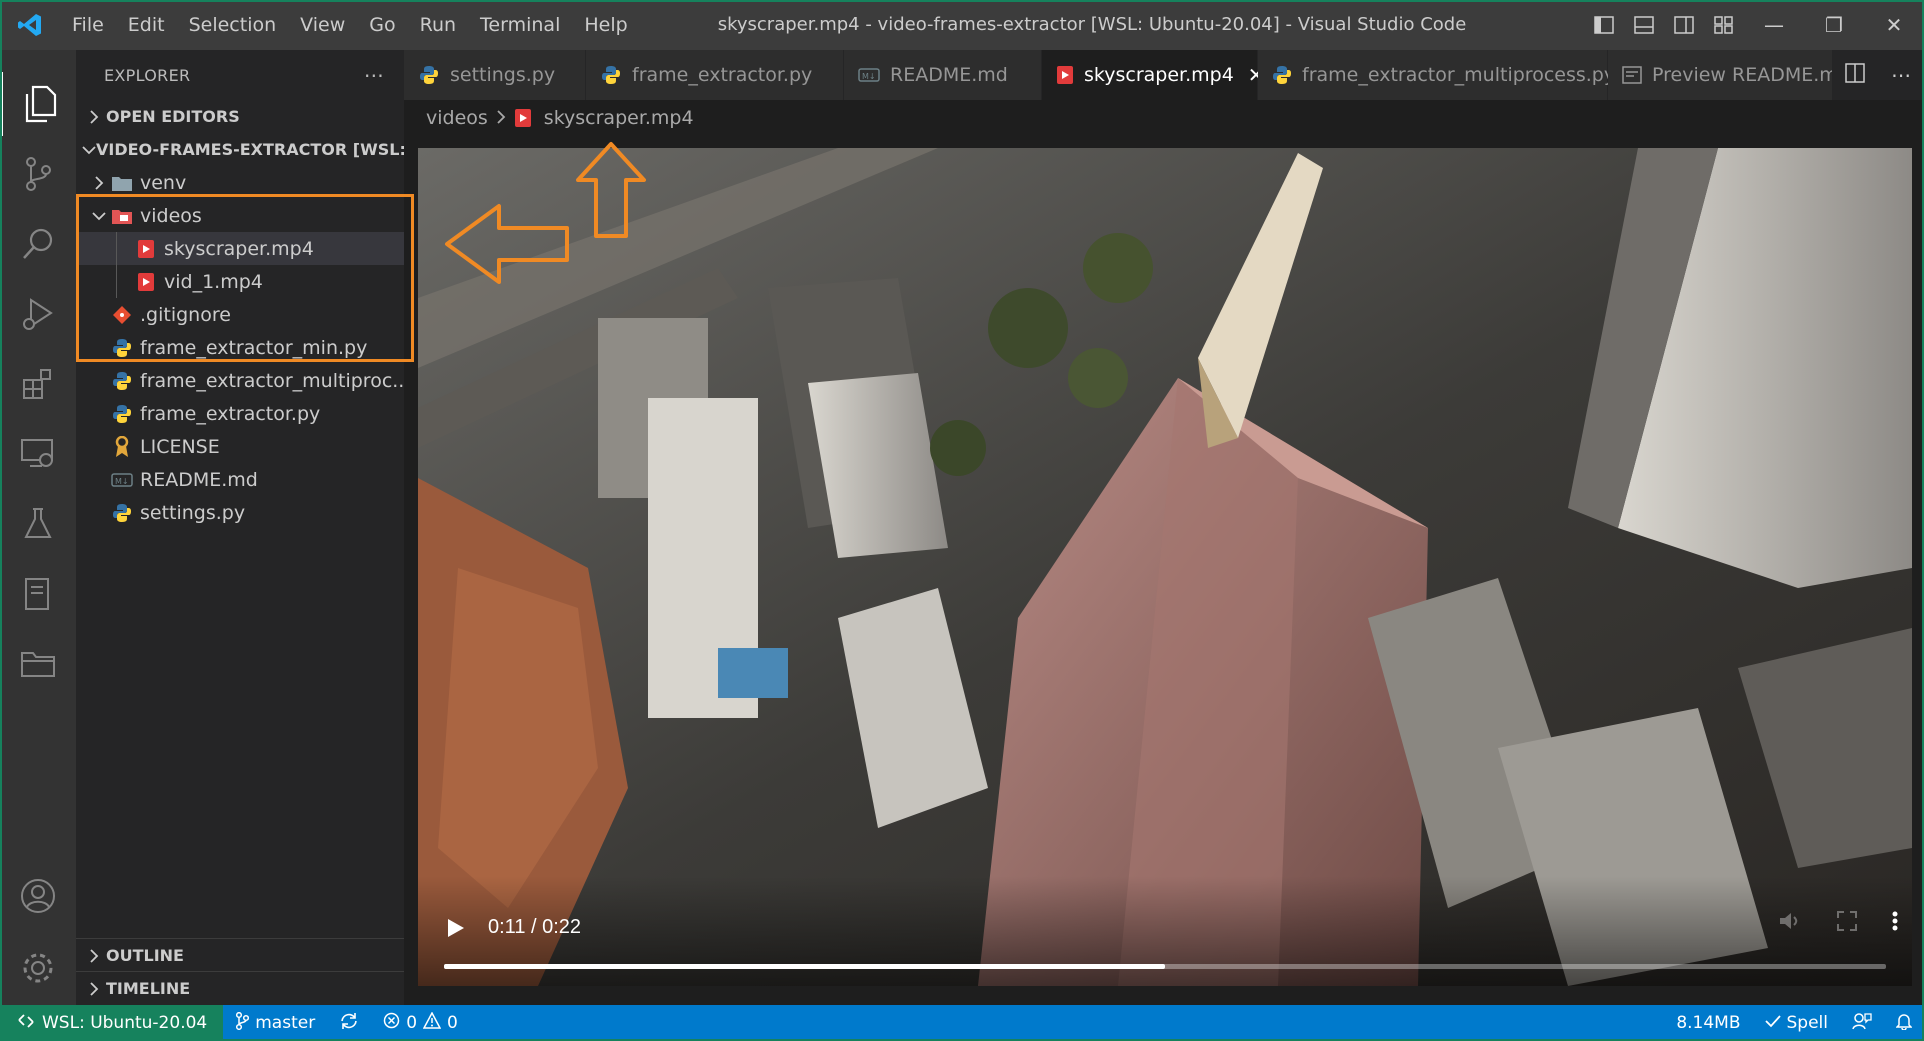 The width and height of the screenshot is (1924, 1041). Describe the element at coordinates (38, 174) in the screenshot. I see `source-control-icon` at that location.